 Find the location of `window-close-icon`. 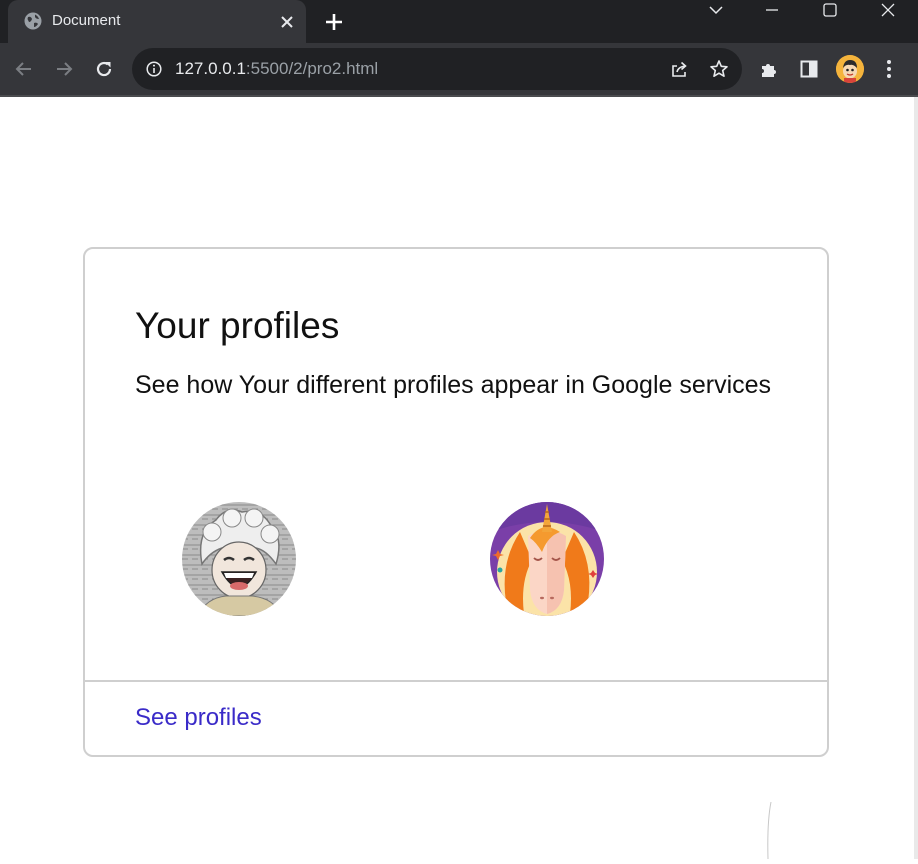

window-close-icon is located at coordinates (888, 10).